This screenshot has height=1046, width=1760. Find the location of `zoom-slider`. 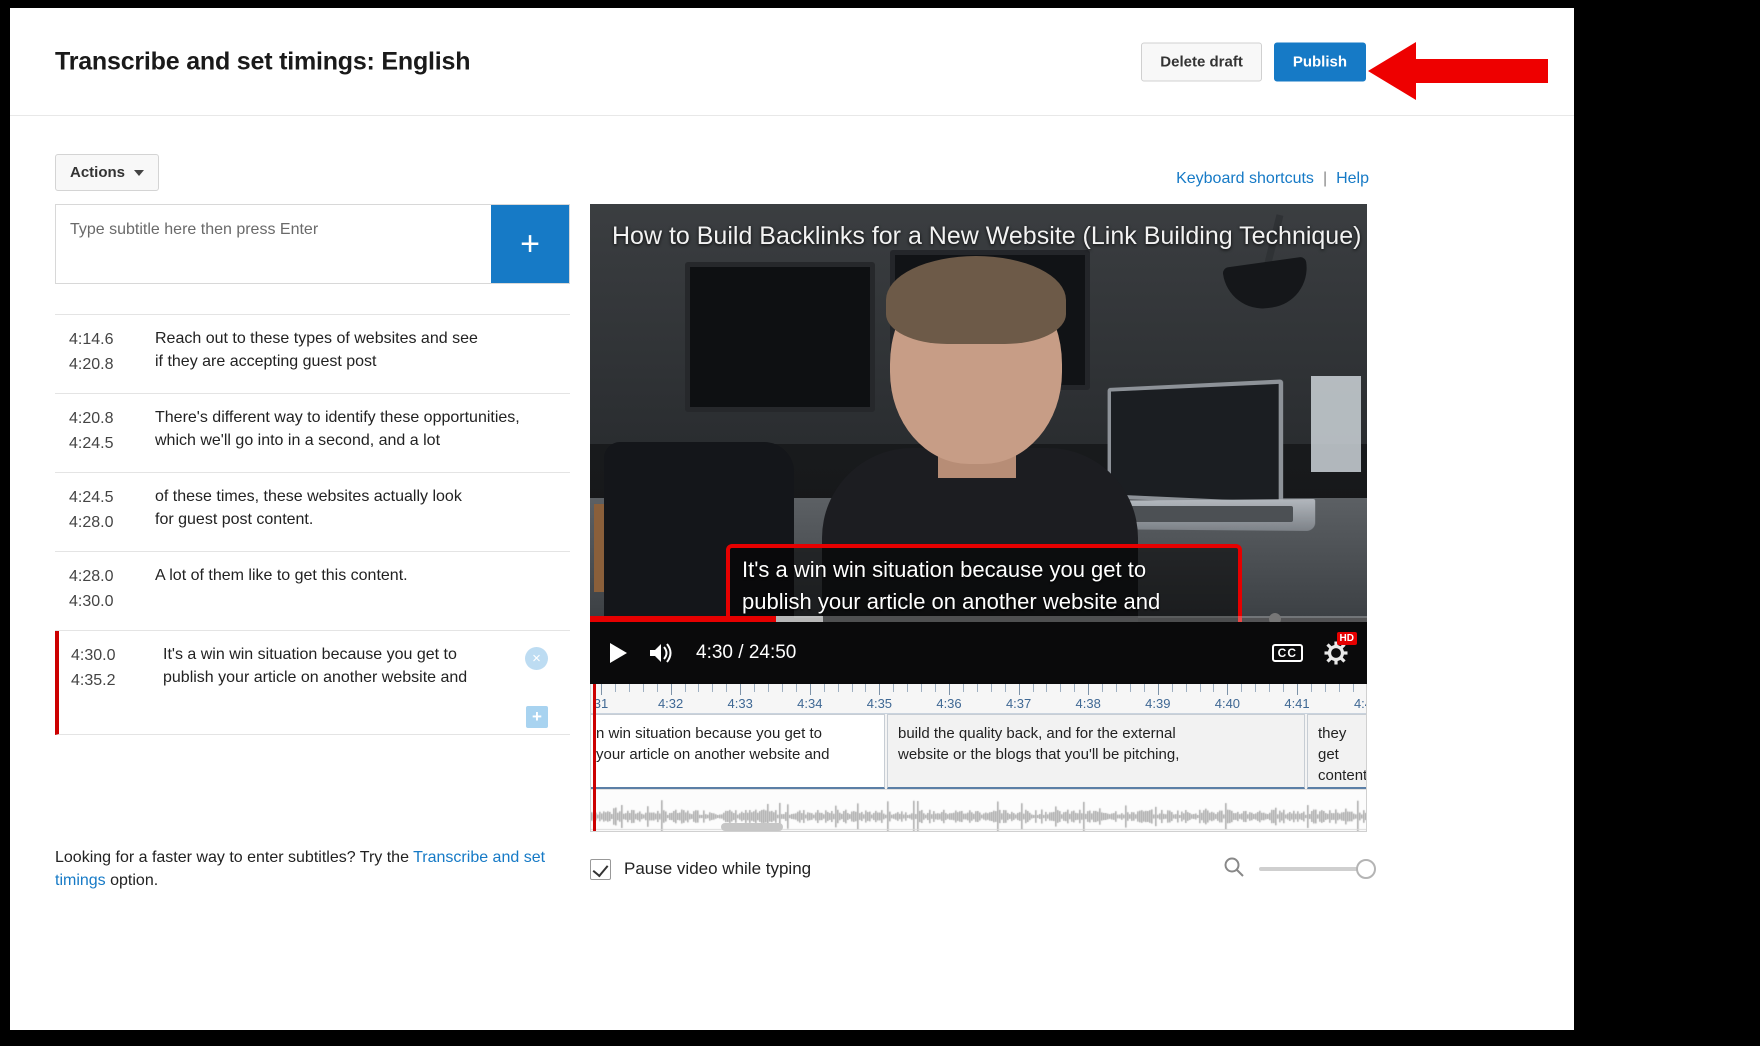

zoom-slider is located at coordinates (1317, 869).